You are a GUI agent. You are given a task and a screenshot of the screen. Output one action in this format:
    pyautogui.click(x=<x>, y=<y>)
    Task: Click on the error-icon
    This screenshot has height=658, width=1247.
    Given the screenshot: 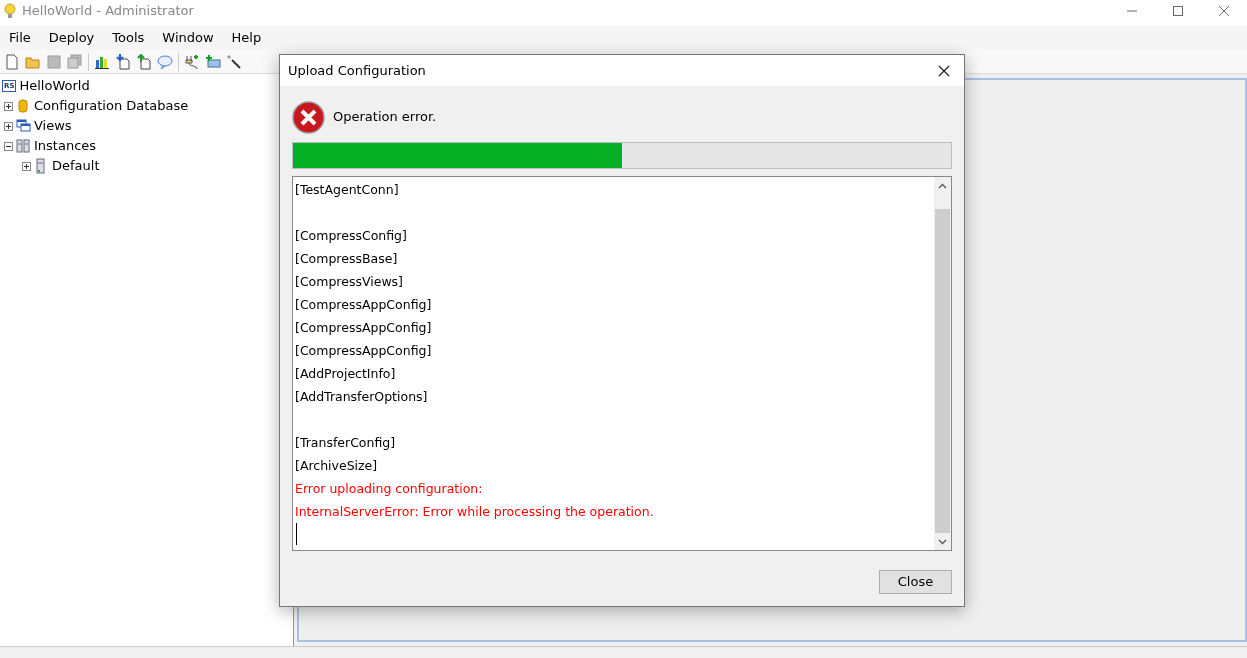 What is the action you would take?
    pyautogui.click(x=308, y=117)
    